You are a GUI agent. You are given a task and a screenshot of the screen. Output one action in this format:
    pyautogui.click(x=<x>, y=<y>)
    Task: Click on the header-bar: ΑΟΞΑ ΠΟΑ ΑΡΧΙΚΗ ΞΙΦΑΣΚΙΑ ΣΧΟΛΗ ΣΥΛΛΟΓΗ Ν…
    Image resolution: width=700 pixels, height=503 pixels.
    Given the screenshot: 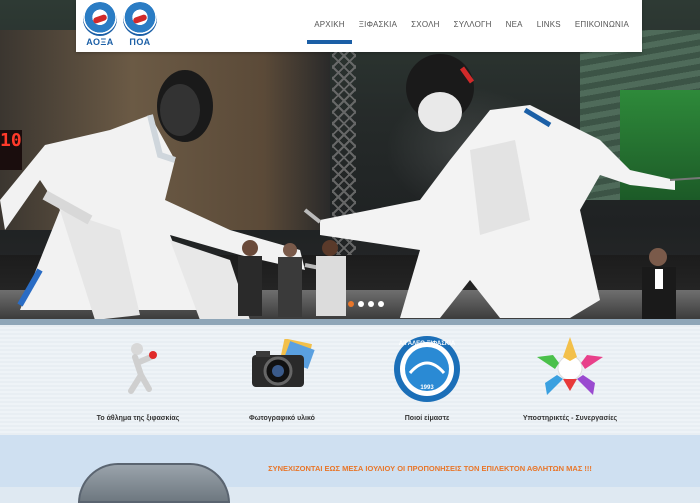 What is the action you would take?
    pyautogui.click(x=359, y=26)
    